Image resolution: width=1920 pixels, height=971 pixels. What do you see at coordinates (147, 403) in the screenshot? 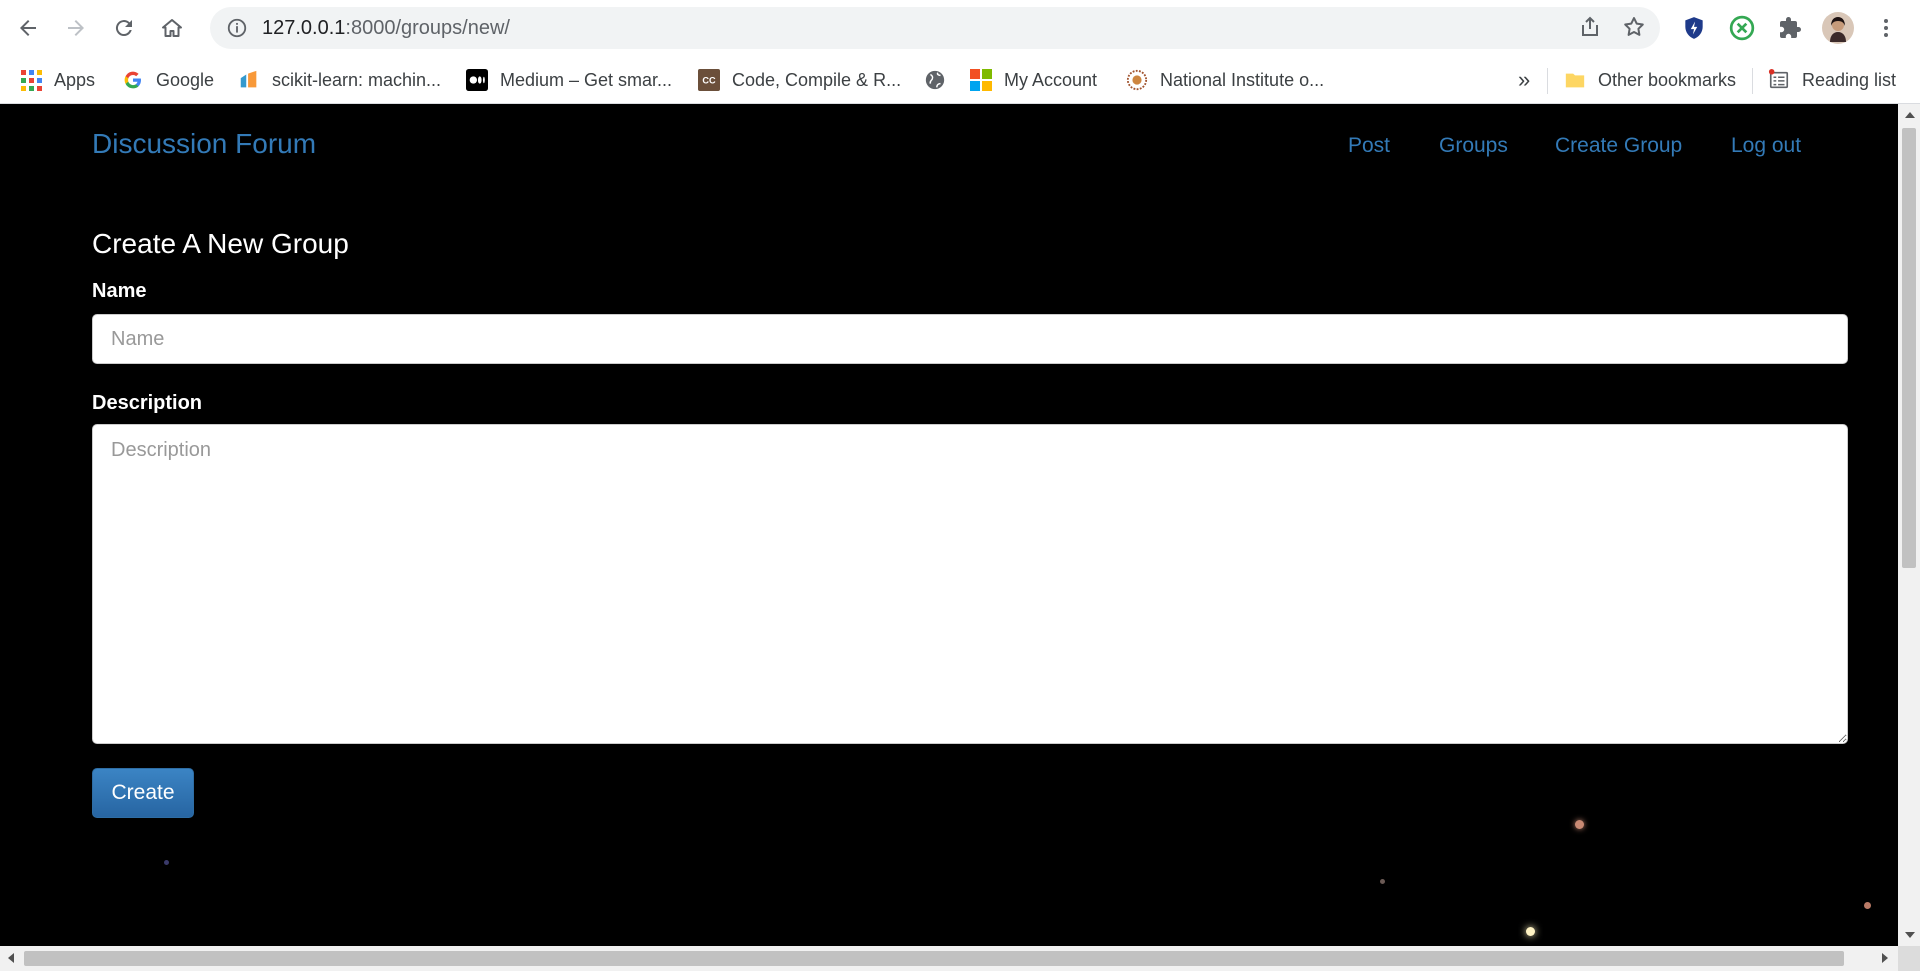
I see `description-label: Description` at bounding box center [147, 403].